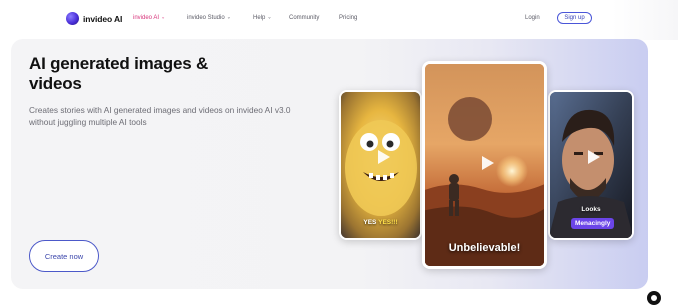 This screenshot has height=305, width=678. Describe the element at coordinates (72, 18) in the screenshot. I see `logo-icon` at that location.